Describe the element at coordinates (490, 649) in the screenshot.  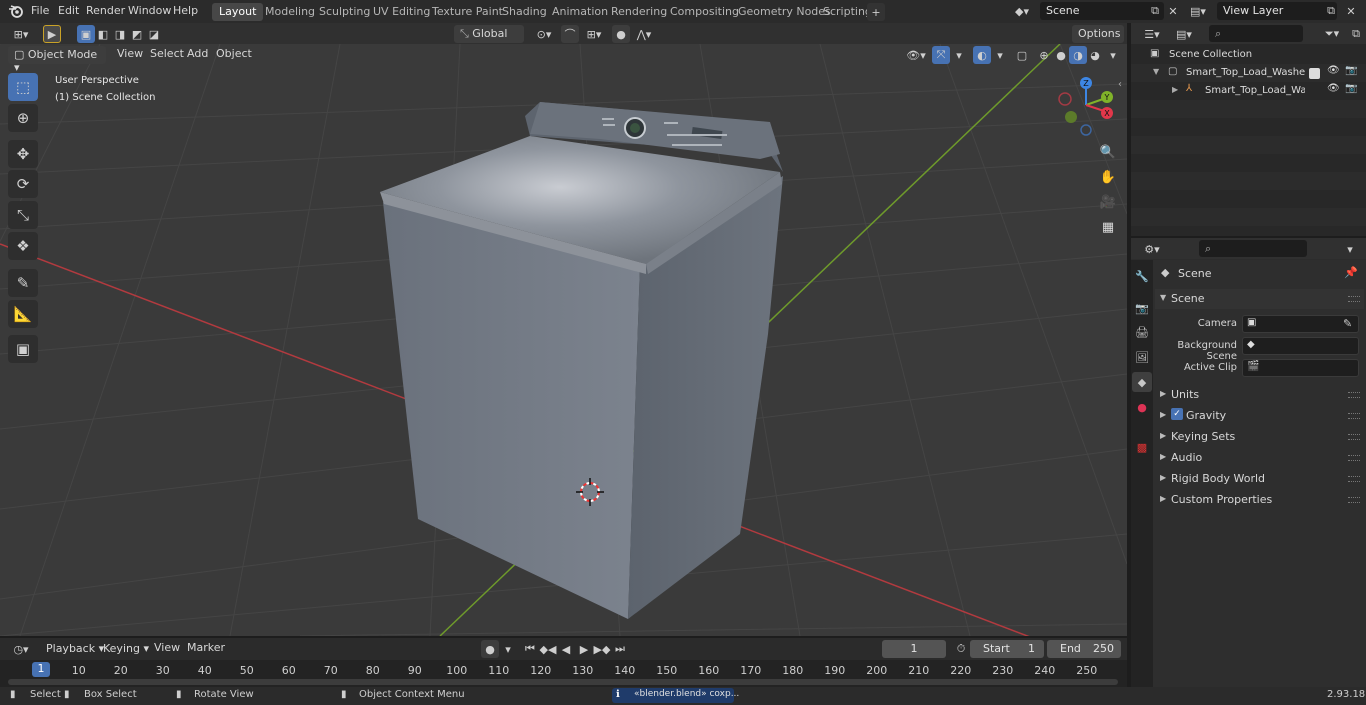
I see `auto-keying-icon: ●` at that location.